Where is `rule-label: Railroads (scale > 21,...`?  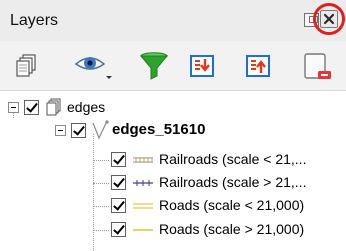 rule-label: Railroads (scale > 21,... is located at coordinates (233, 182).